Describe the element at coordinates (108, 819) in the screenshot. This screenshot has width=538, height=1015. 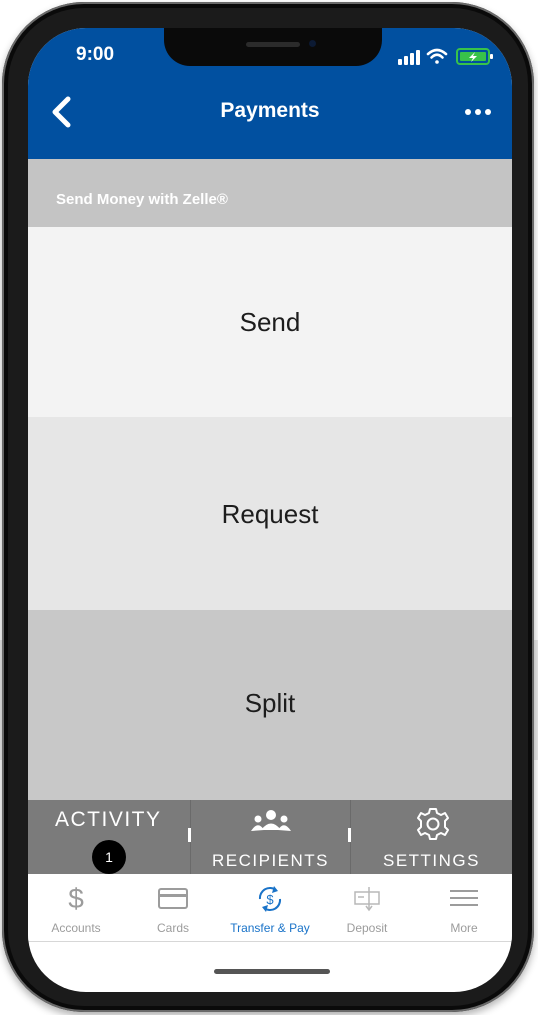
I see `activity-label: ACTIVITY` at that location.